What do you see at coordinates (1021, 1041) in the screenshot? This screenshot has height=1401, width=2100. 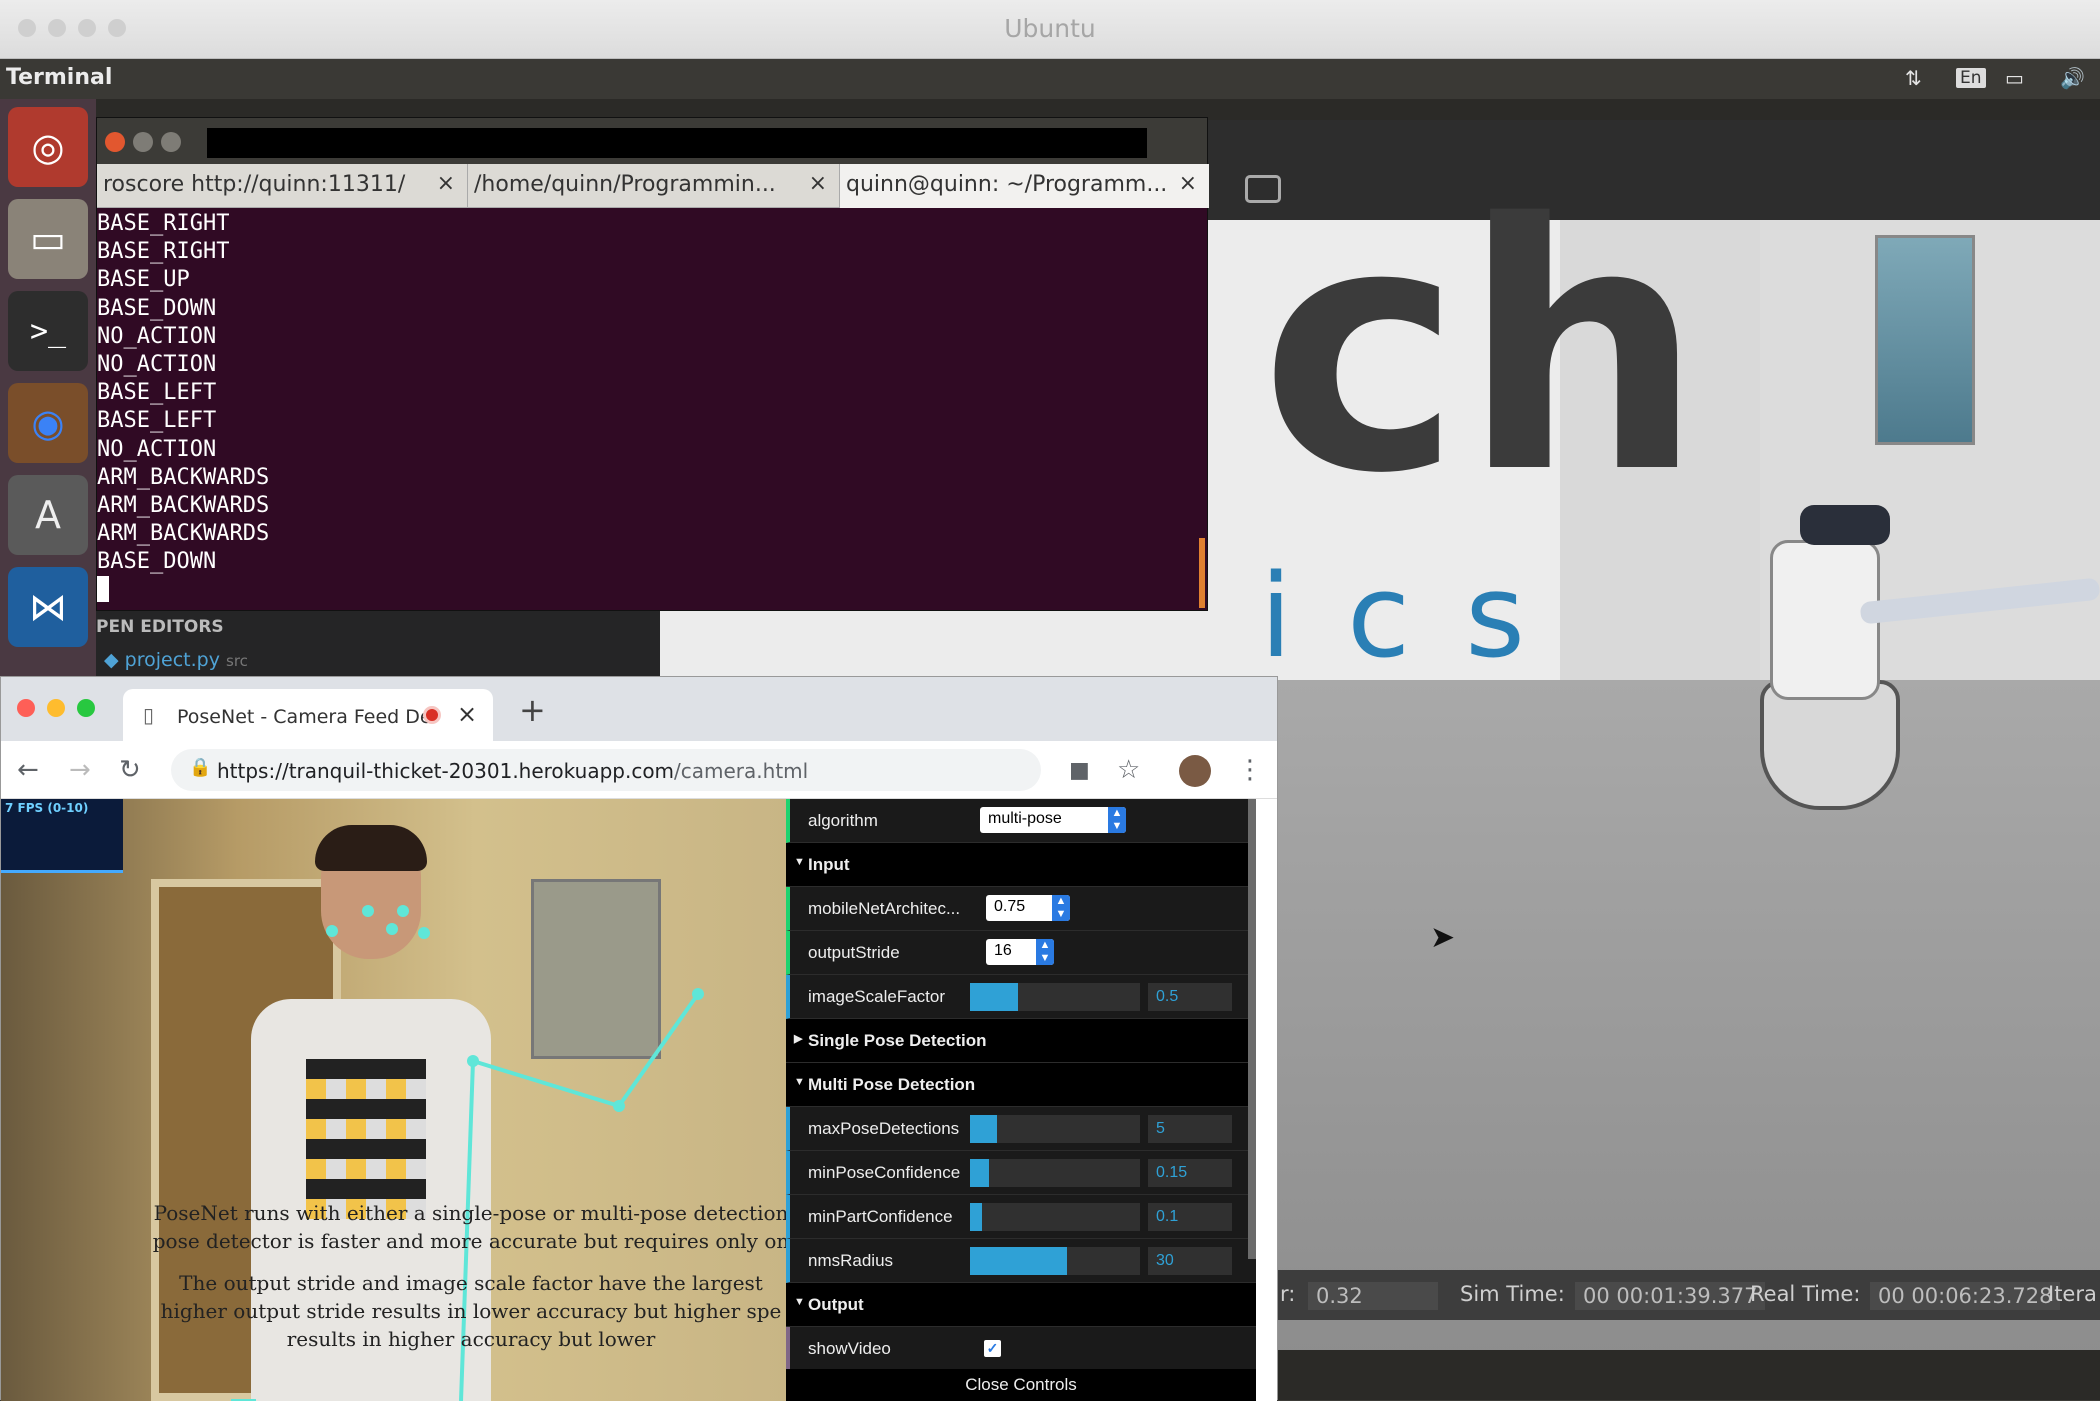 I see `folder-single-pose: ▶ Single Pose Detection` at bounding box center [1021, 1041].